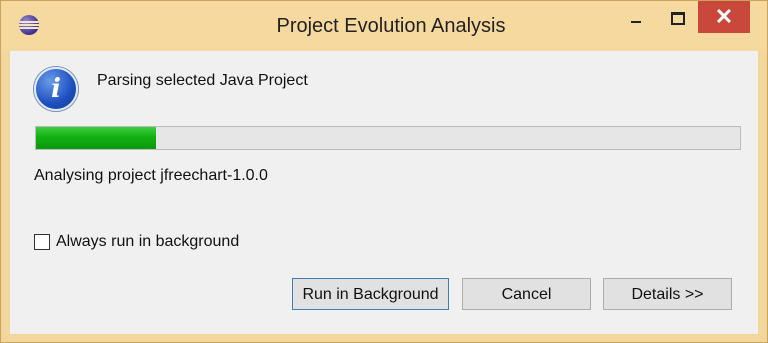 This screenshot has height=343, width=768. I want to click on close-button: ✕, so click(724, 17).